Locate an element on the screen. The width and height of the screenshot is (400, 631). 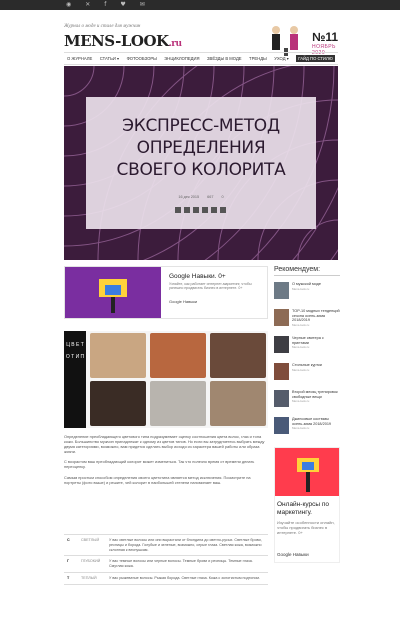
vk-icon: ♥ is located at coordinates (122, 5).